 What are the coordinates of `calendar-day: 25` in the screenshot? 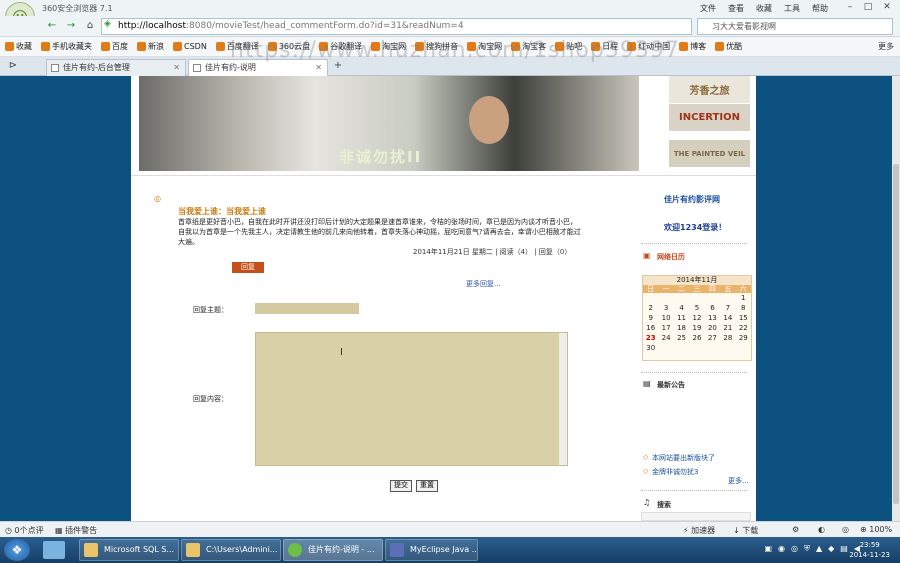 It's located at (681, 338).